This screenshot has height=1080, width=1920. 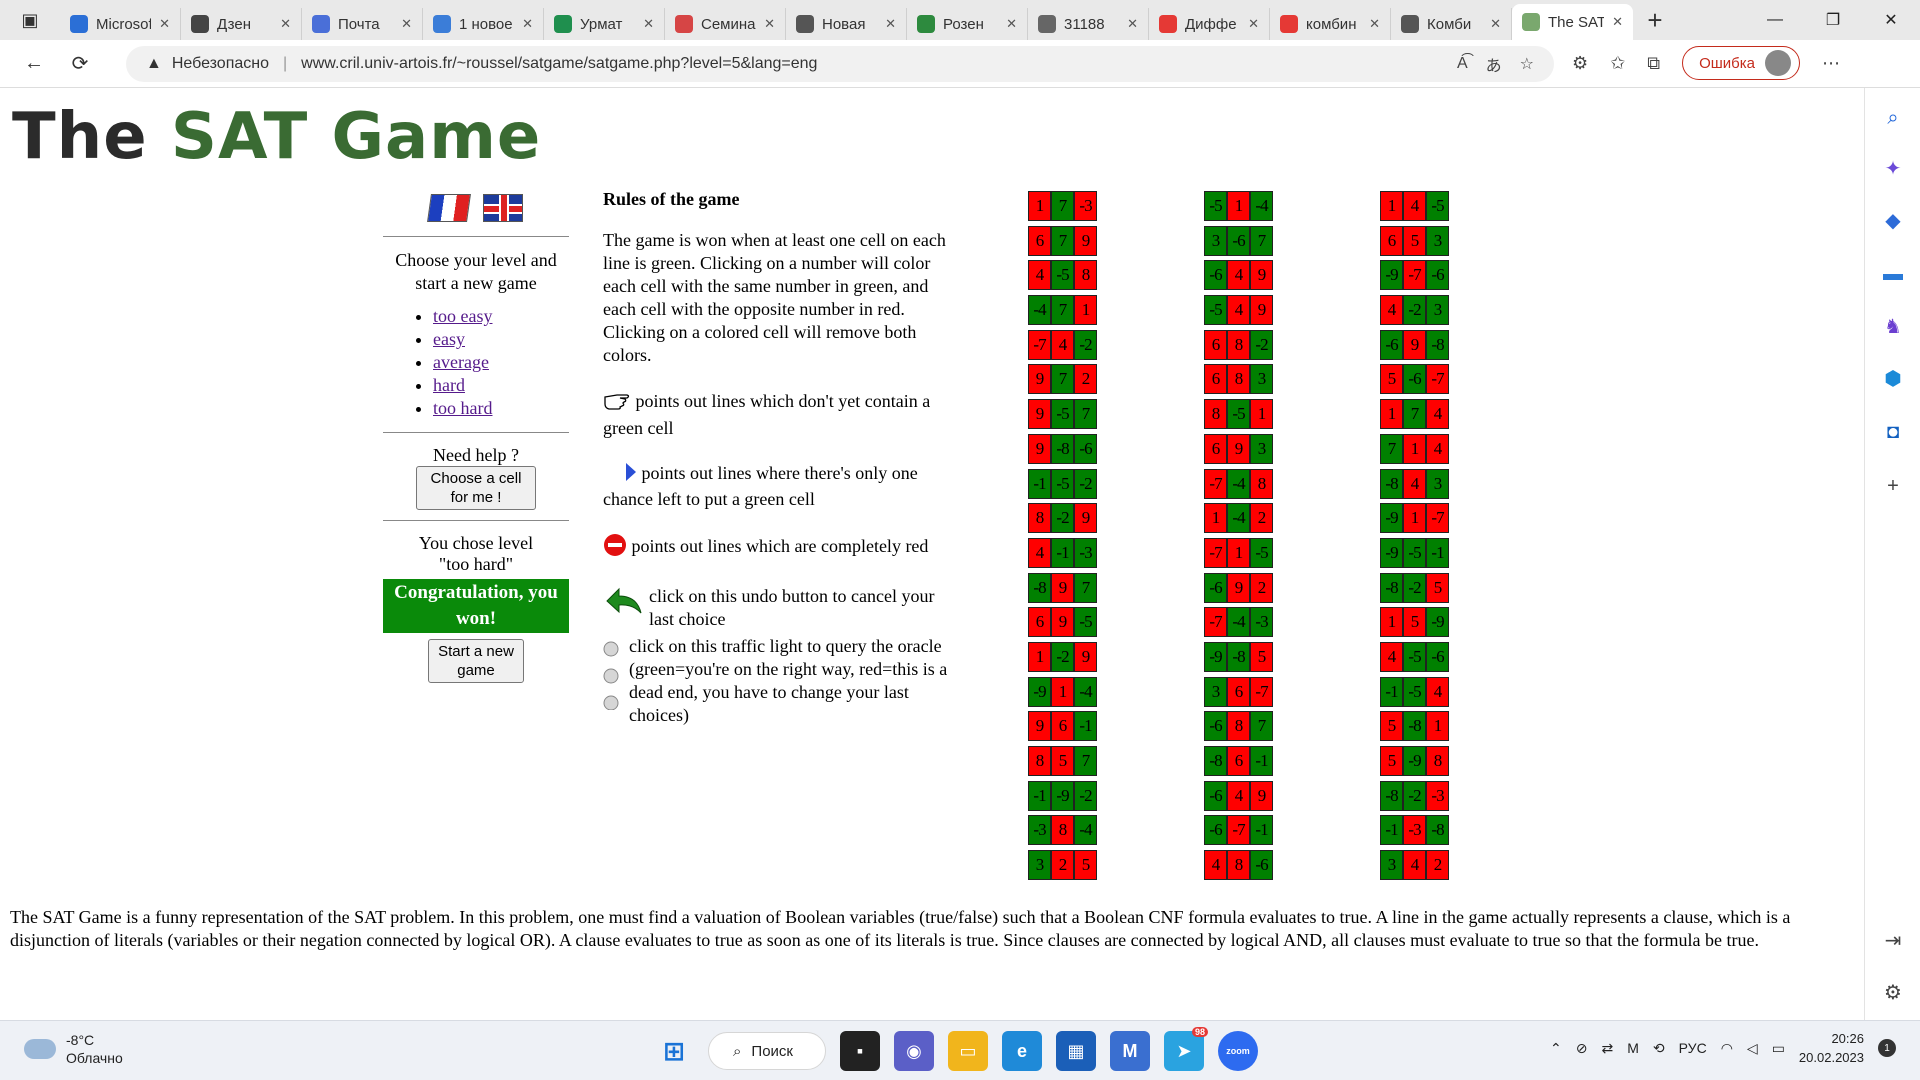 I want to click on clock: 20:26 20.02.2023, so click(x=1831, y=1048).